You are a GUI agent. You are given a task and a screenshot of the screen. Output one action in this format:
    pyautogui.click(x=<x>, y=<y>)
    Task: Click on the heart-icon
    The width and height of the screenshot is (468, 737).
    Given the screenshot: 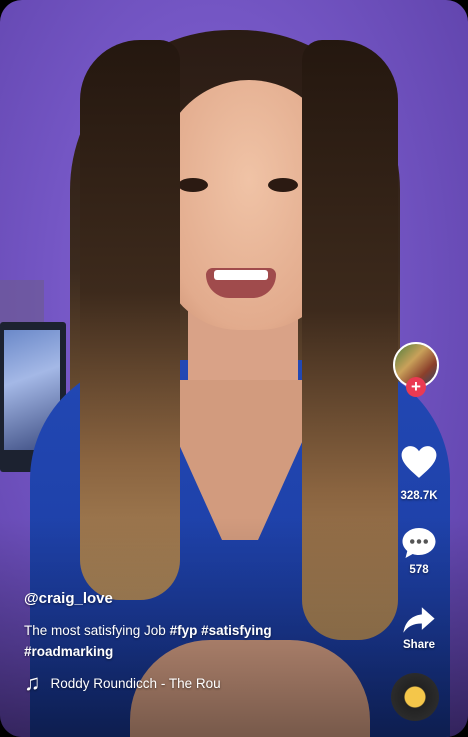 What is the action you would take?
    pyautogui.click(x=419, y=462)
    